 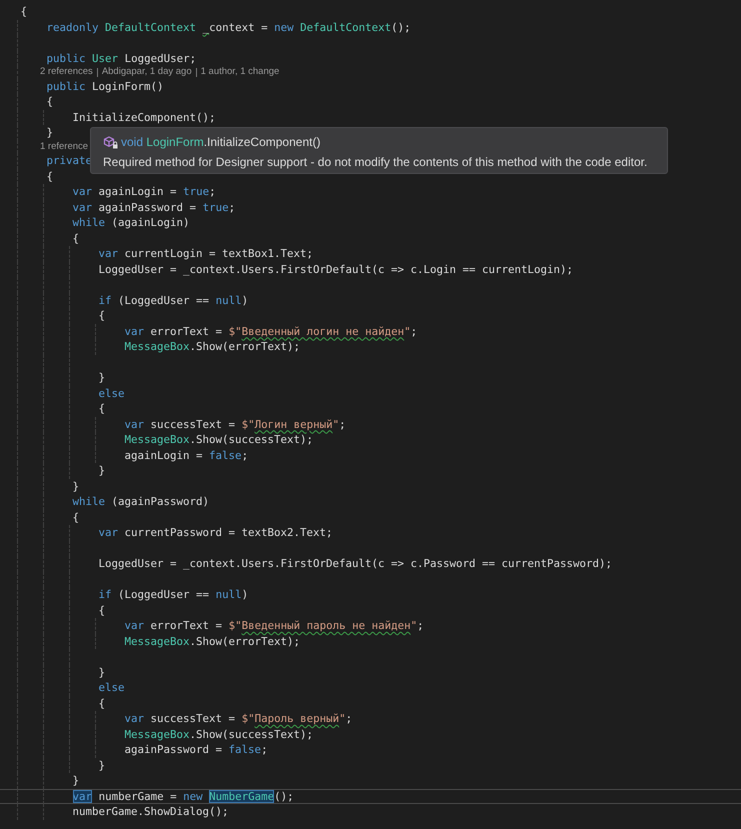 What do you see at coordinates (69, 160) in the screenshot?
I see `code-line: private` at bounding box center [69, 160].